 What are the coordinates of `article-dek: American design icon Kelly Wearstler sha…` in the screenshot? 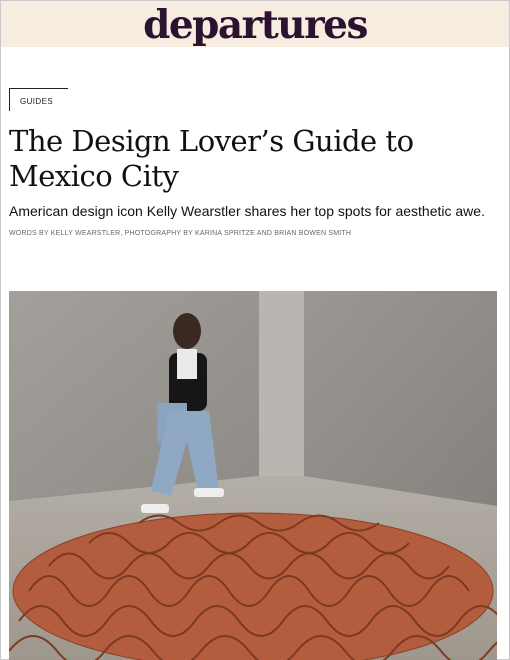 It's located at (247, 211).